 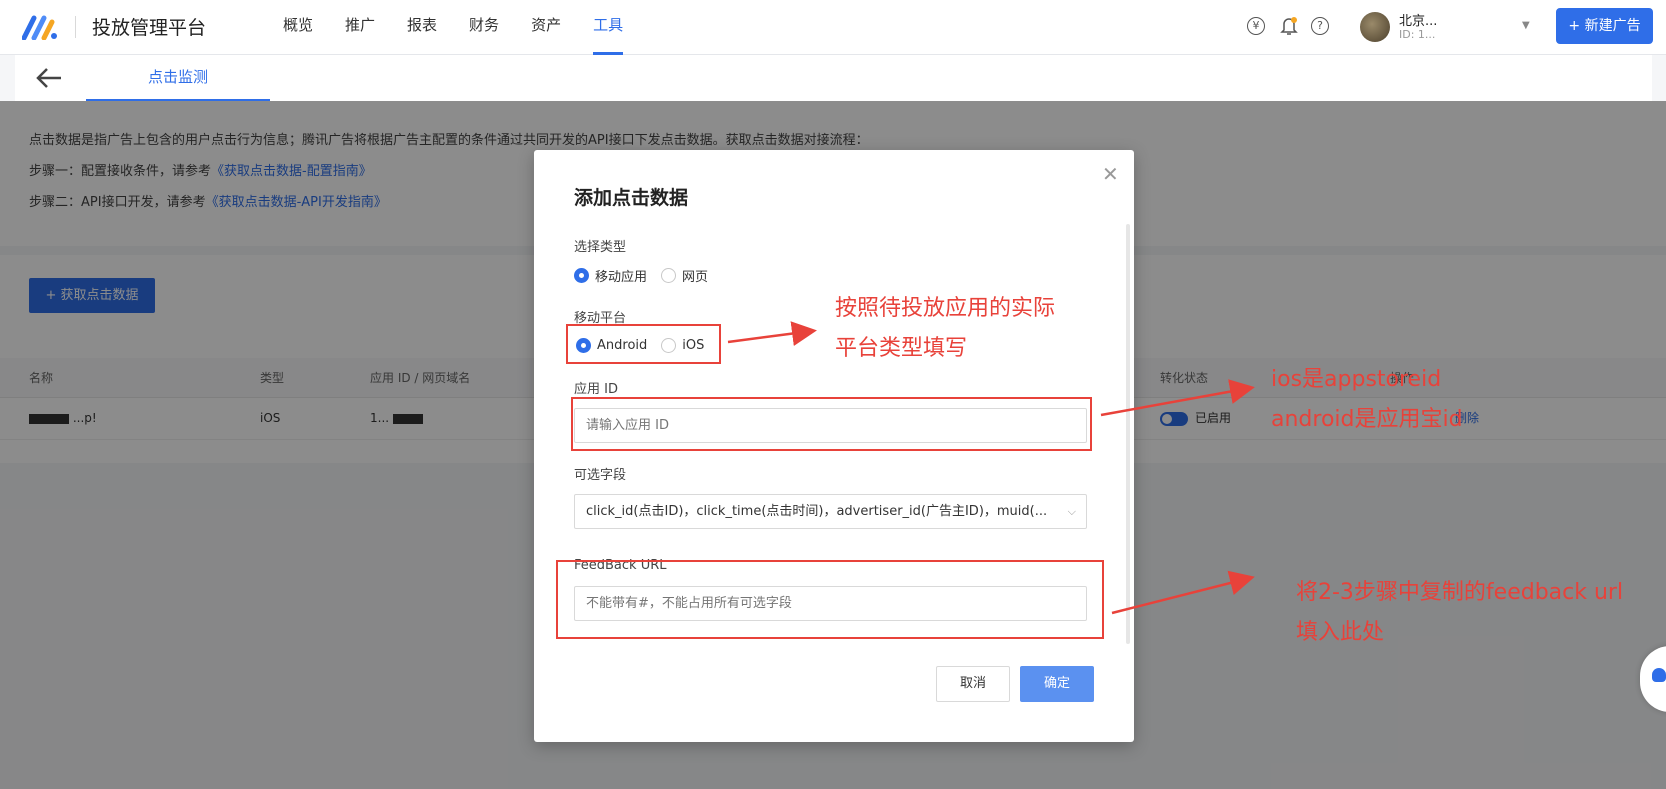 I want to click on modal-title: 添加点击数据, so click(x=631, y=198).